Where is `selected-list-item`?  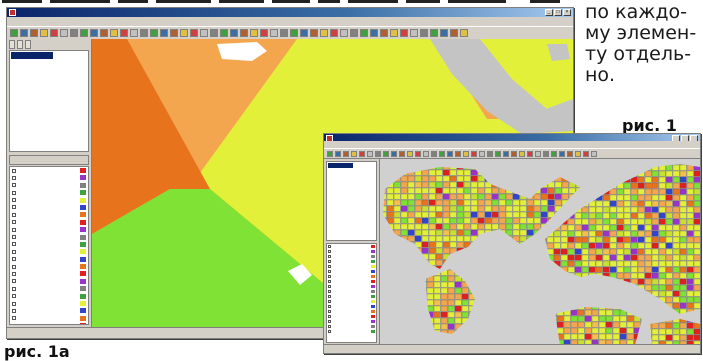 selected-list-item is located at coordinates (340, 165).